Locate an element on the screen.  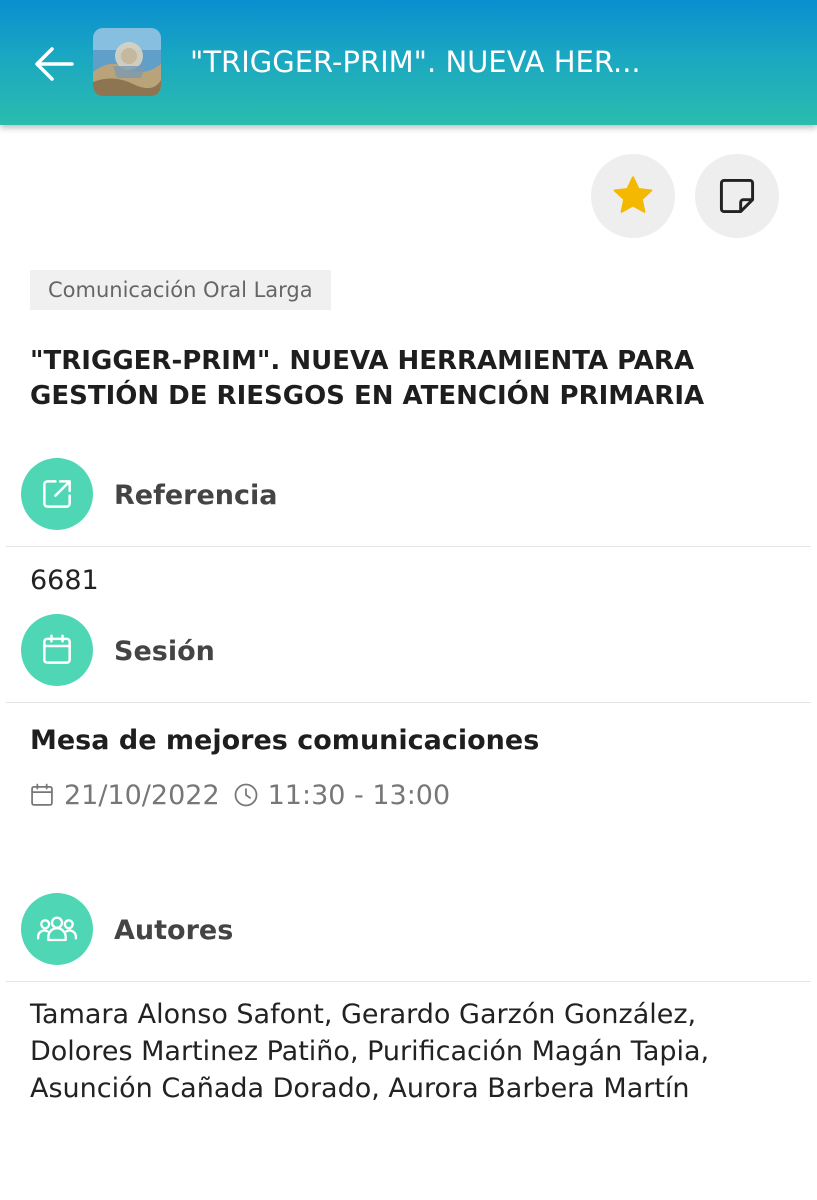
sticky-note-icon is located at coordinates (737, 196).